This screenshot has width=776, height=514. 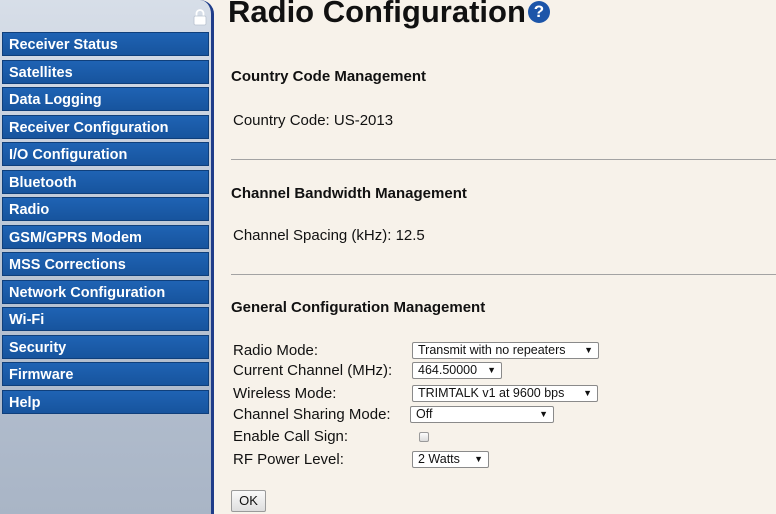 I want to click on current-channel-row: Current Channel (MHz): 464.50000 ▼, so click(x=503, y=371).